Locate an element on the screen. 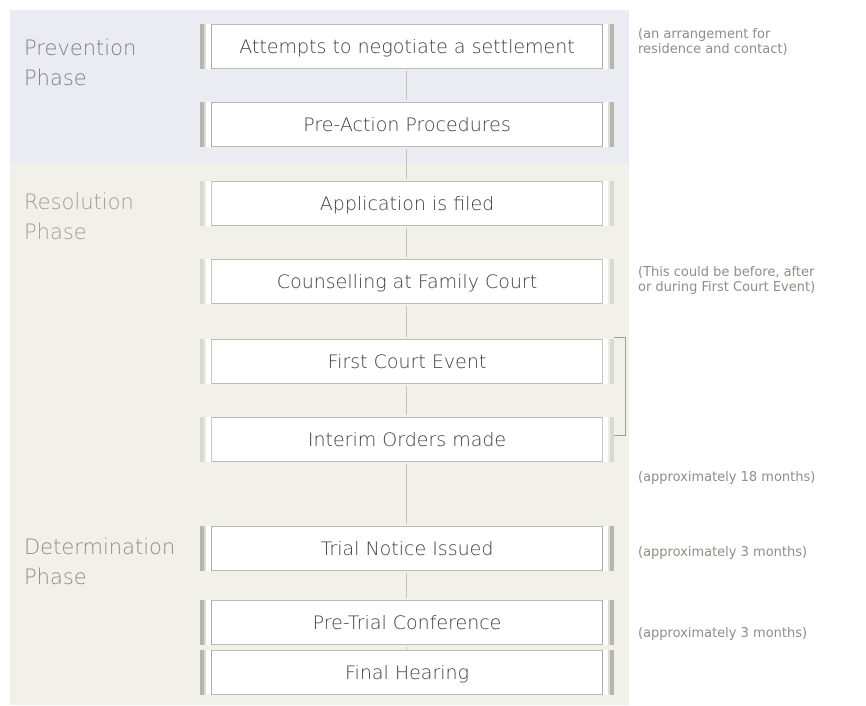 The image size is (866, 706). step-final-hearing: Final Hearing is located at coordinates (407, 672).